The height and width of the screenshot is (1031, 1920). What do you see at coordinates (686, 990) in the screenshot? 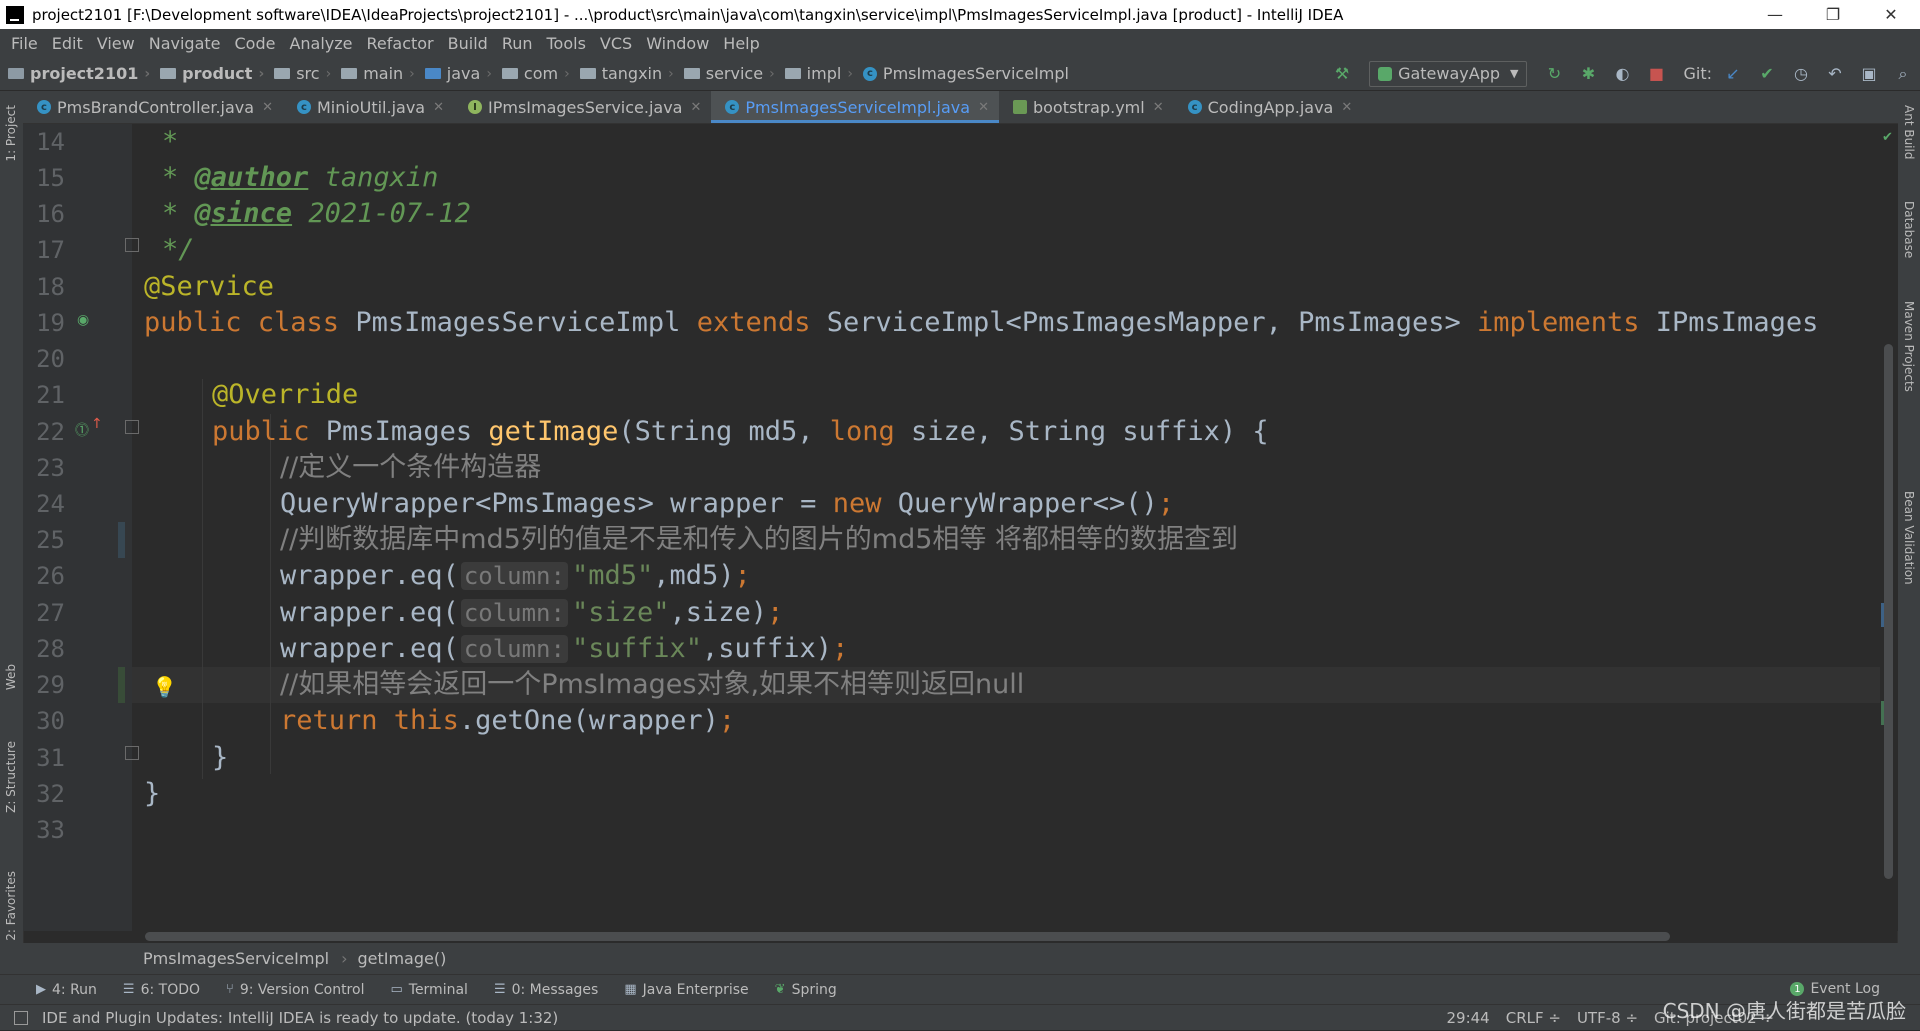
I see `tool-window-java-enterprise: ▦ Java Enterprise` at bounding box center [686, 990].